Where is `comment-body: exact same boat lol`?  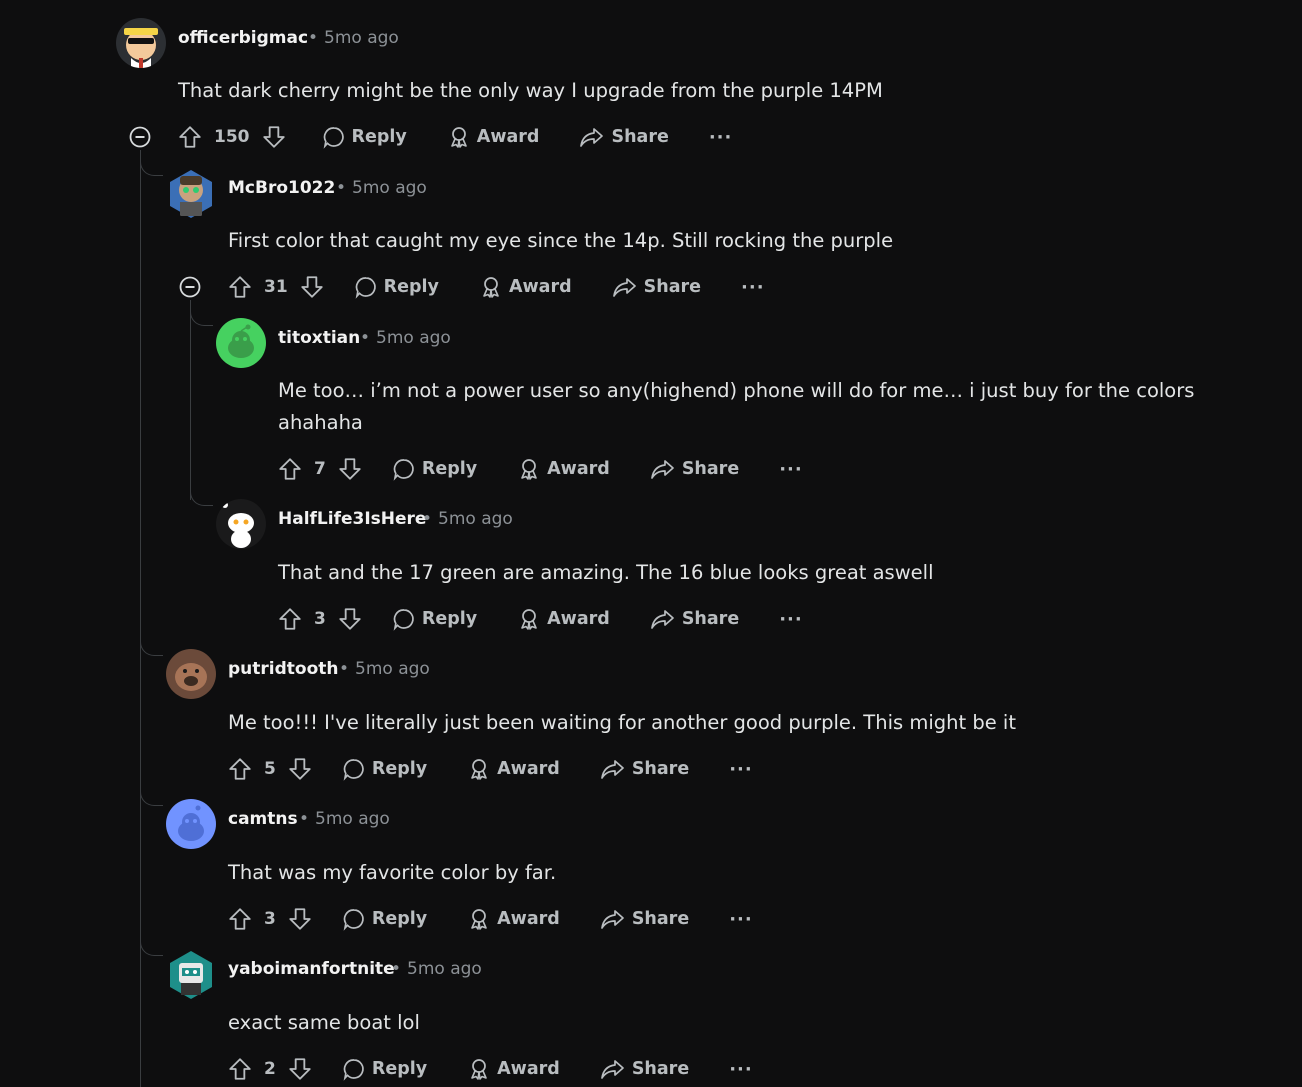
comment-body: exact same boat lol is located at coordinates (324, 1022).